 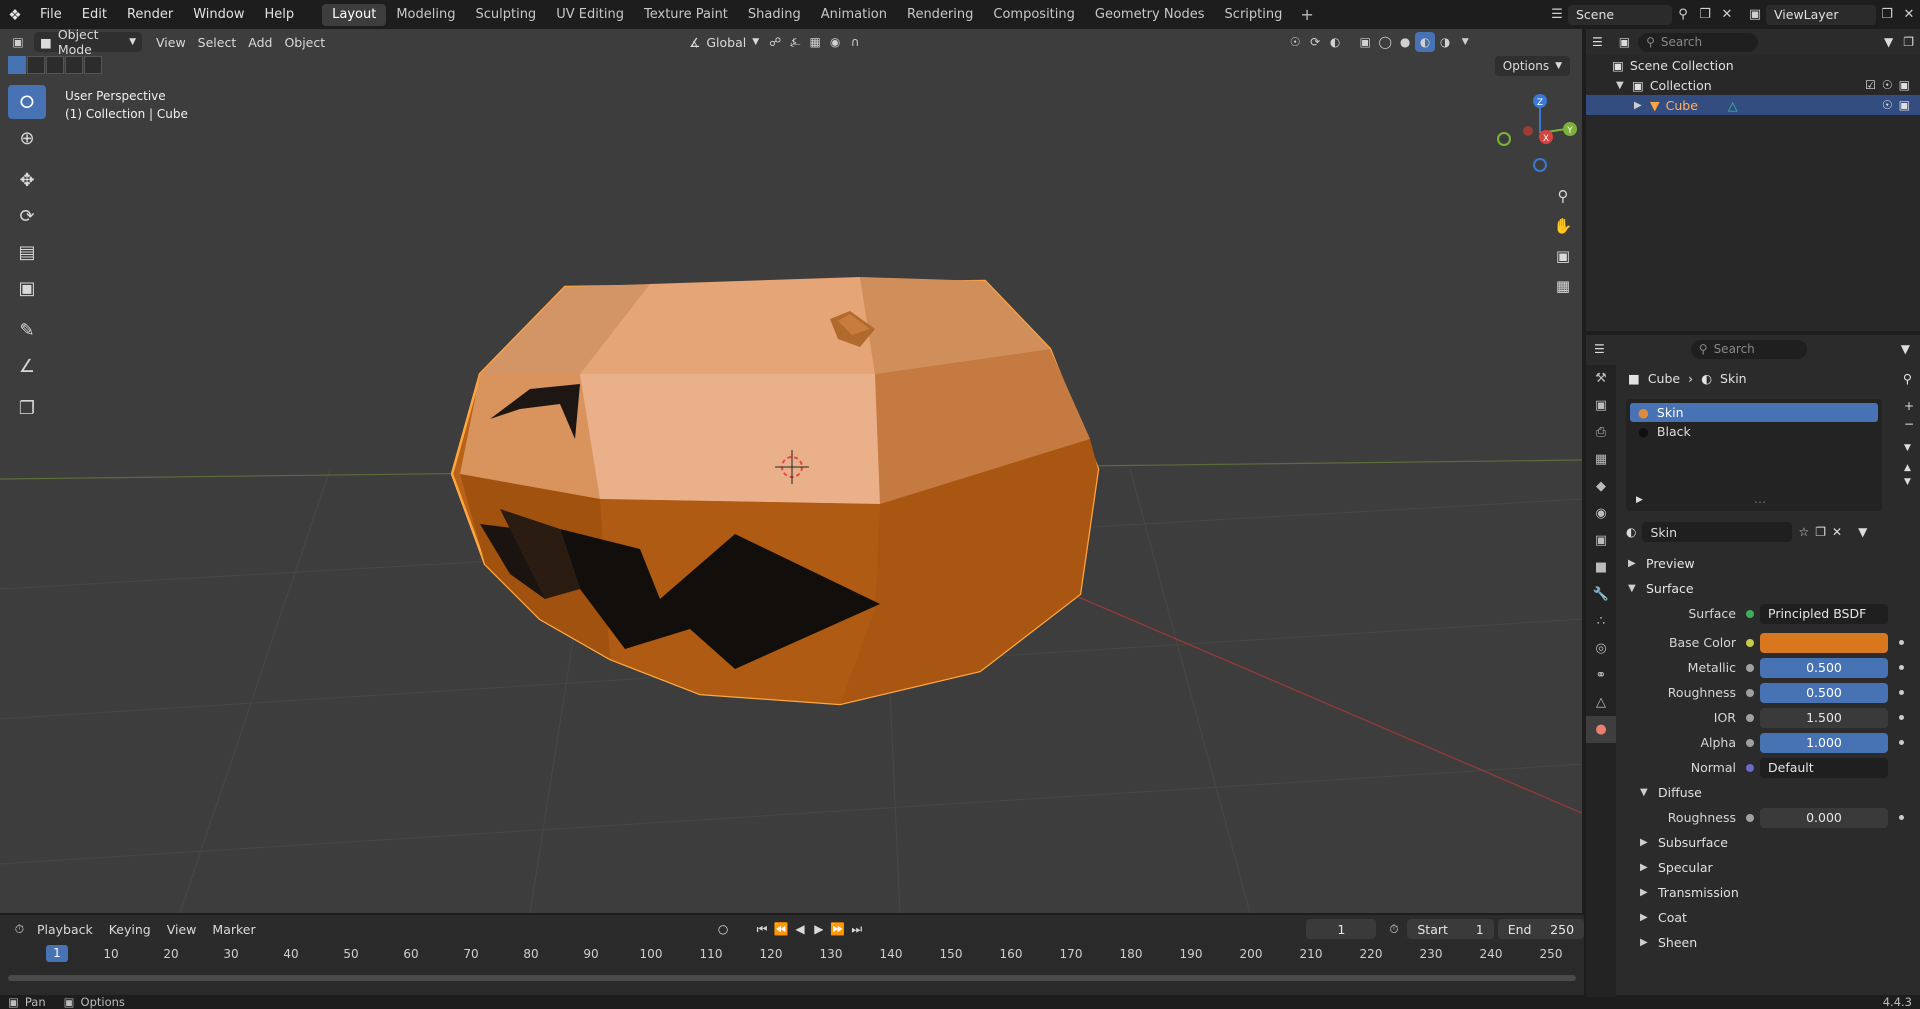 I want to click on eye-icon: ☉, so click(x=1887, y=105).